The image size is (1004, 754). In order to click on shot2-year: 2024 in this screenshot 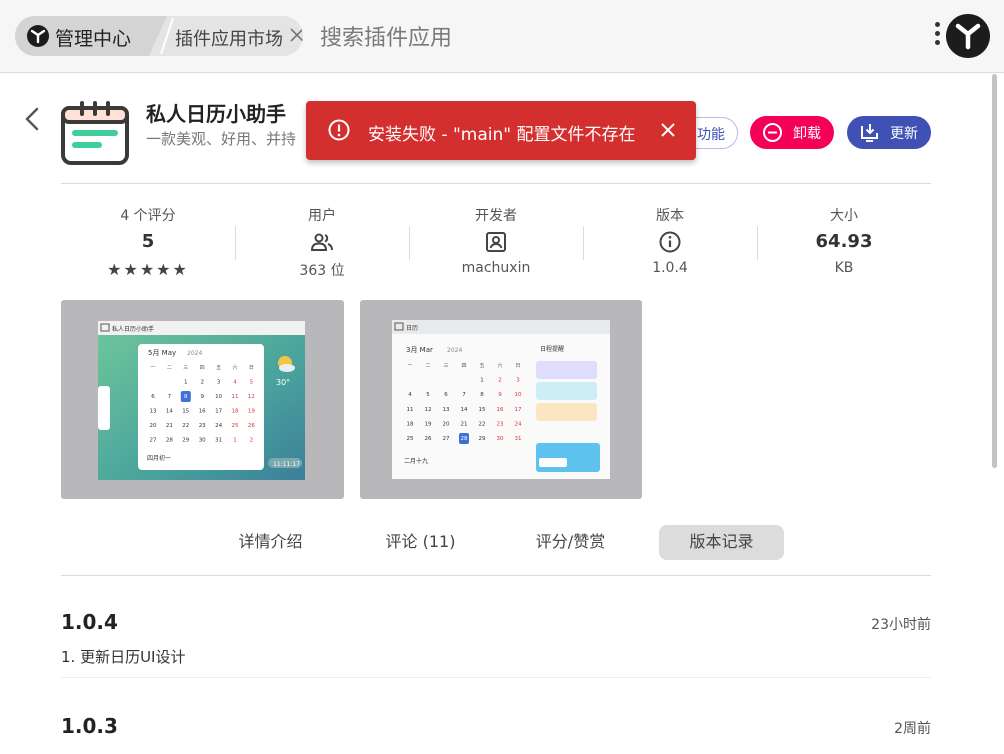, I will do `click(454, 350)`.